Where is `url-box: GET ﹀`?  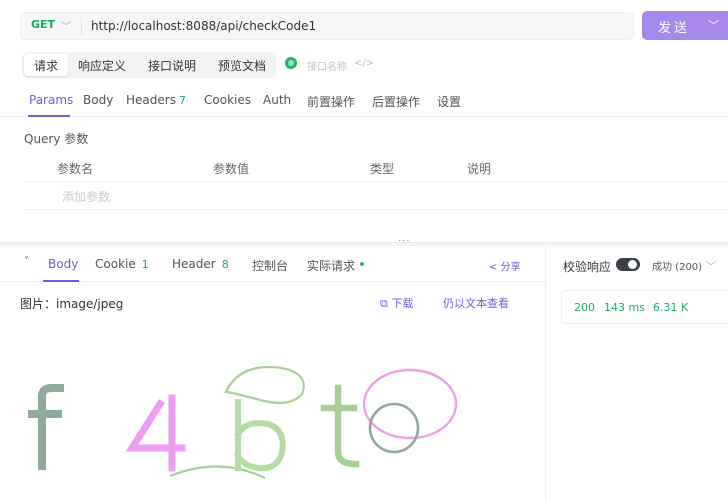 url-box: GET ﹀ is located at coordinates (327, 26).